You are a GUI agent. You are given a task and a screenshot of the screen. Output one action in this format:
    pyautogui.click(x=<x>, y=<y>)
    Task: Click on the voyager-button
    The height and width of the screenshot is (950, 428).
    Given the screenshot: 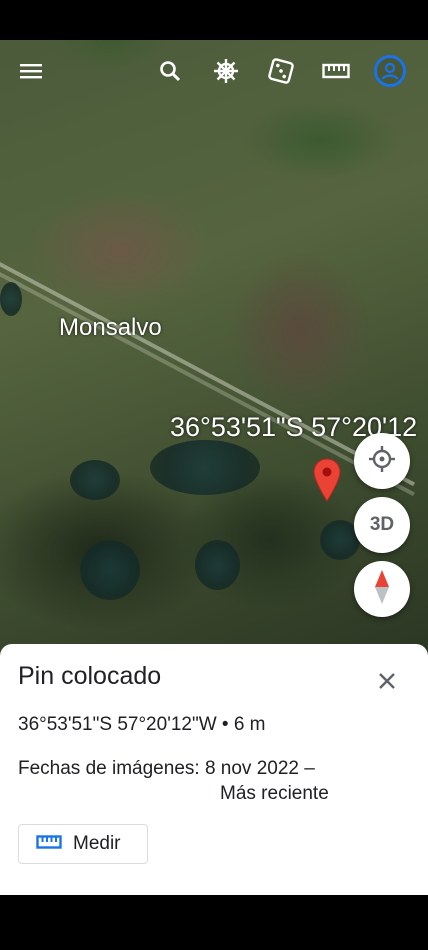 What is the action you would take?
    pyautogui.click(x=226, y=71)
    